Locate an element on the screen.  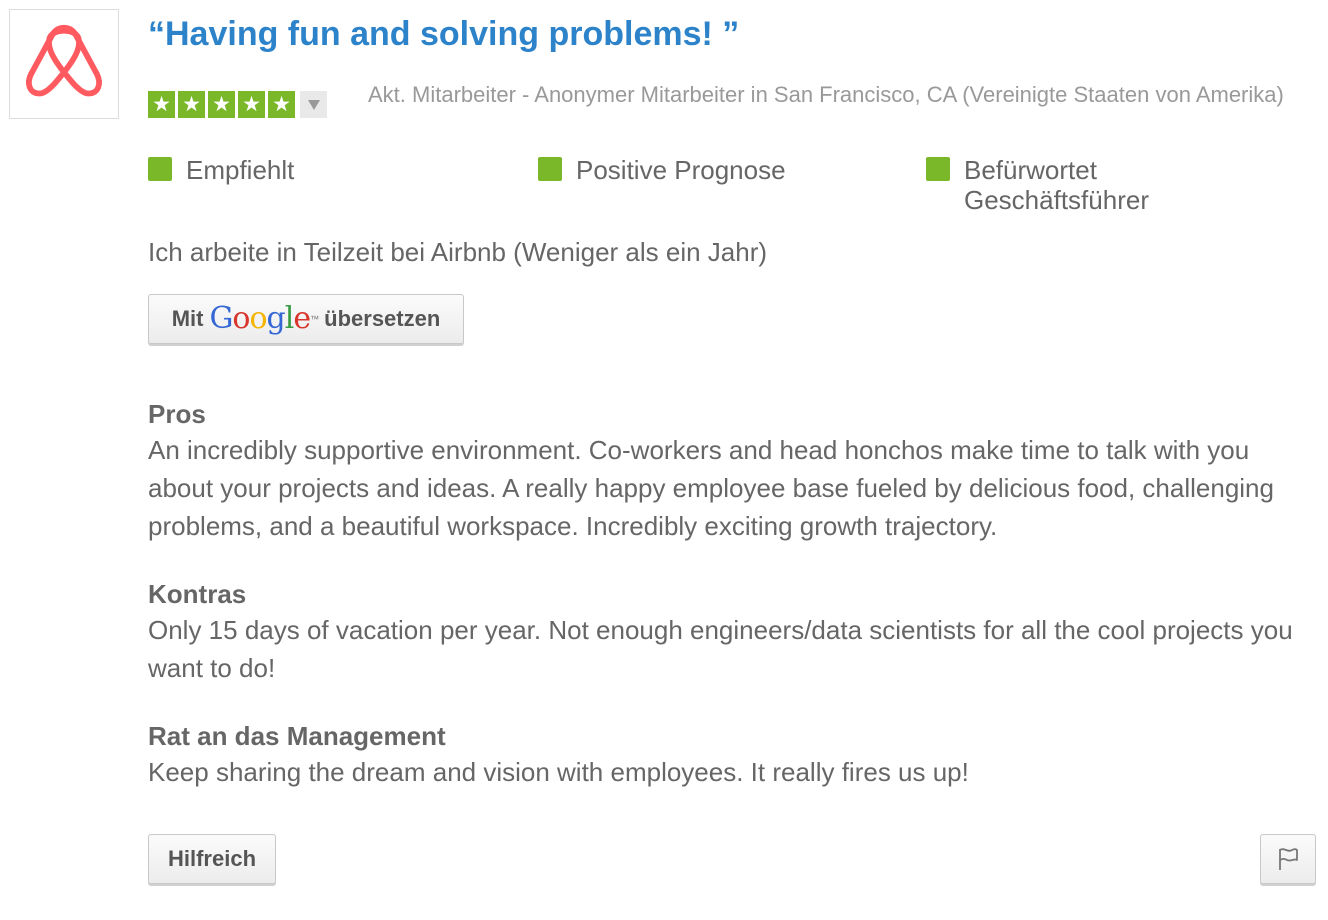
badge-label: Befürwortet Geschäftsführer is located at coordinates (1056, 185).